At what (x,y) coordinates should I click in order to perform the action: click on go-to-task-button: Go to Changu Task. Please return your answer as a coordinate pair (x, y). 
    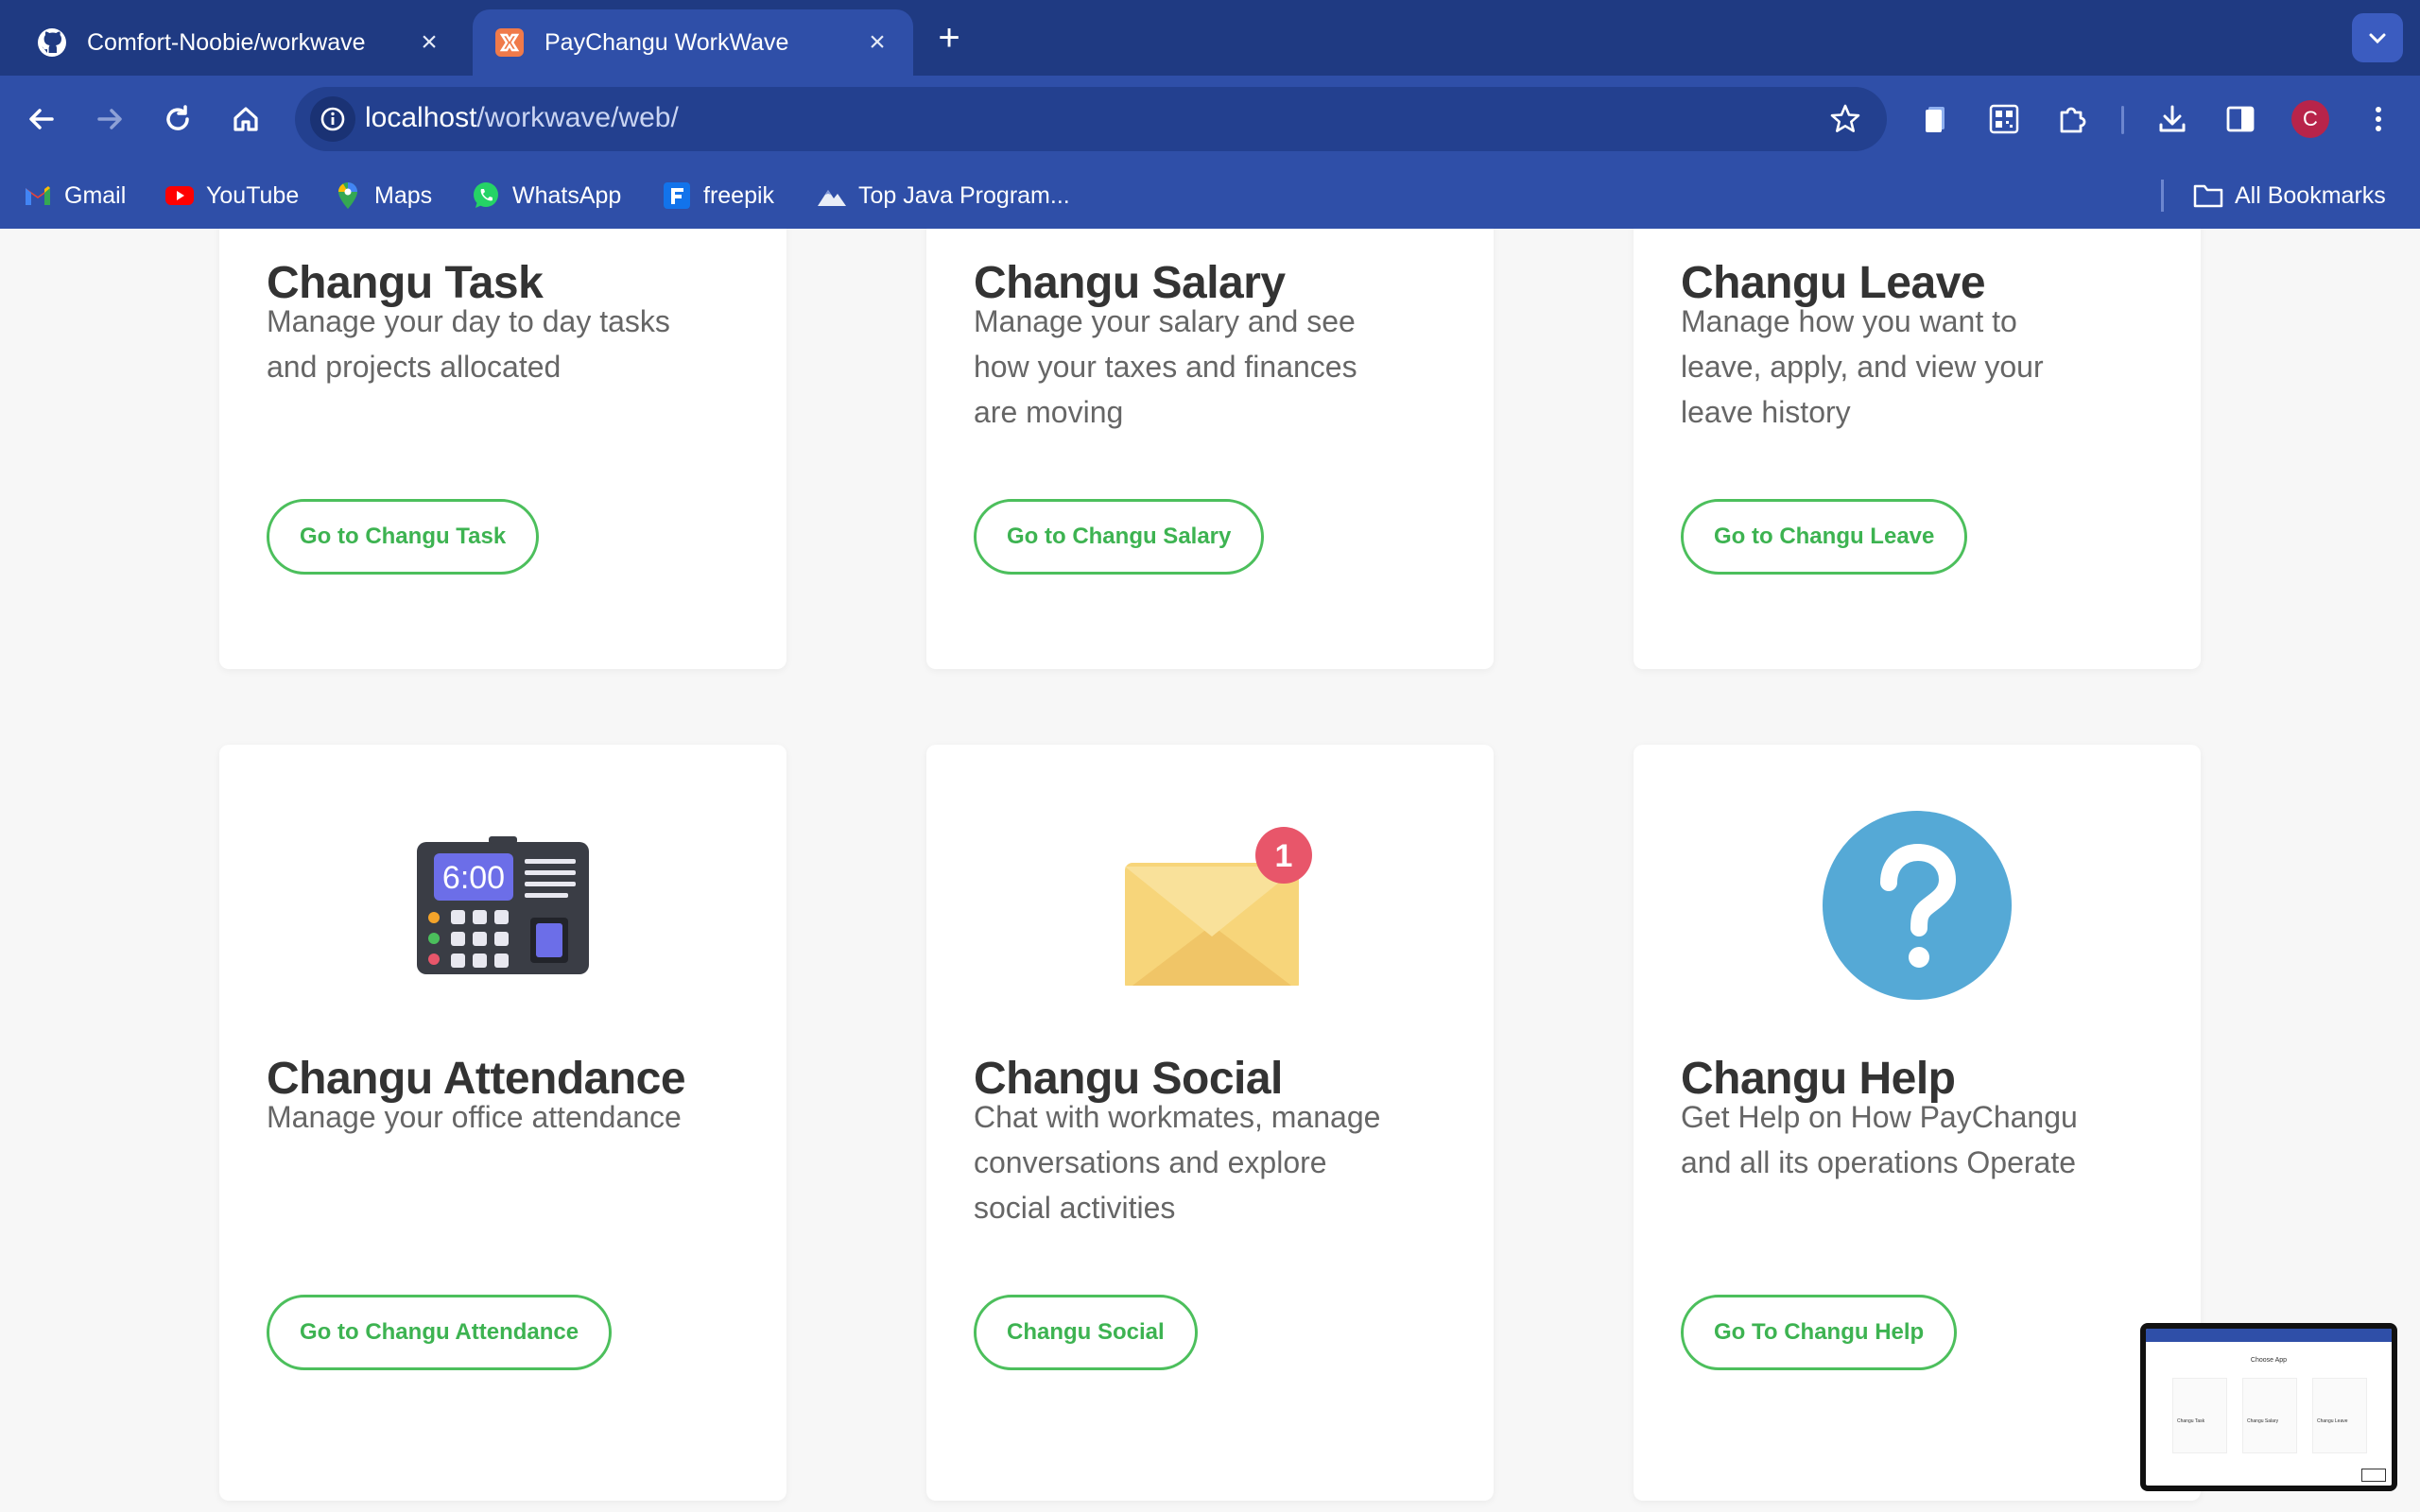
    Looking at the image, I should click on (403, 537).